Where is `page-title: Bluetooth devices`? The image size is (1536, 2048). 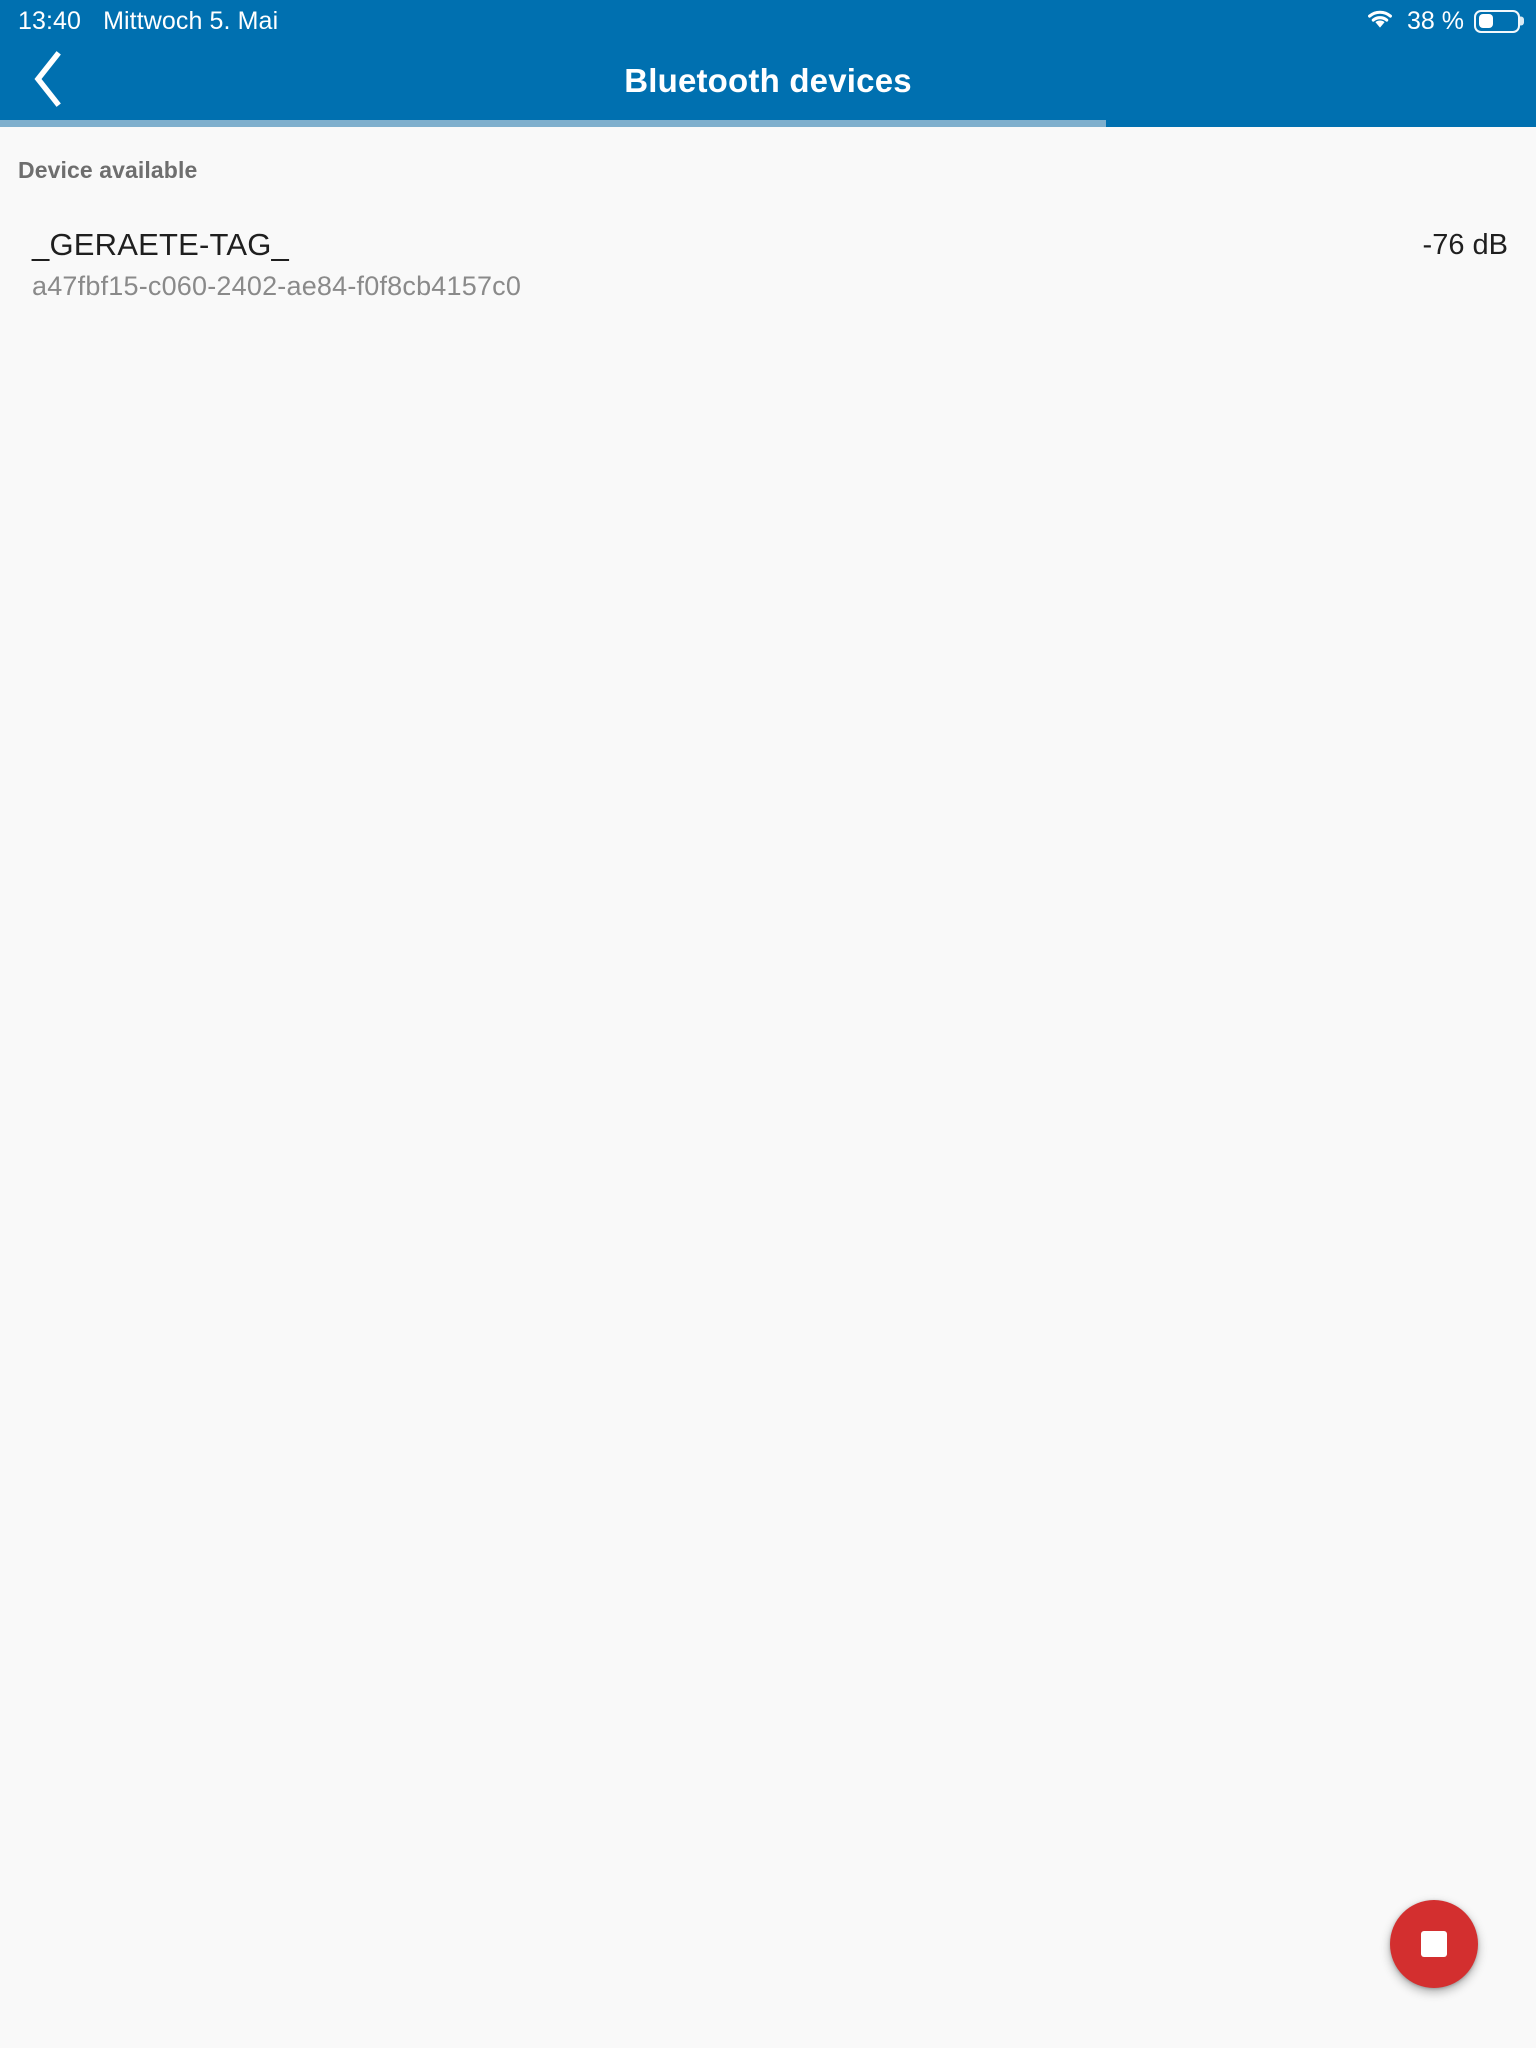
page-title: Bluetooth devices is located at coordinates (768, 80).